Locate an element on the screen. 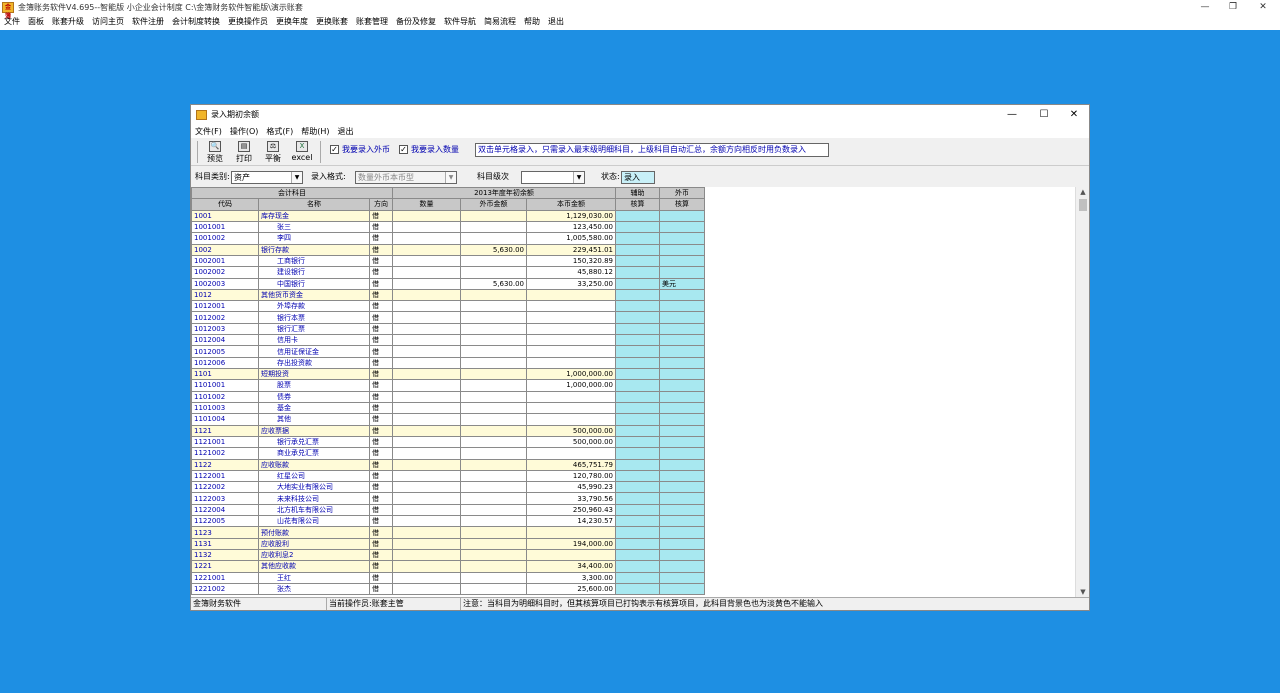  table-row: 1122002 大地实业有限公司借 45,990.23 is located at coordinates (448, 487).